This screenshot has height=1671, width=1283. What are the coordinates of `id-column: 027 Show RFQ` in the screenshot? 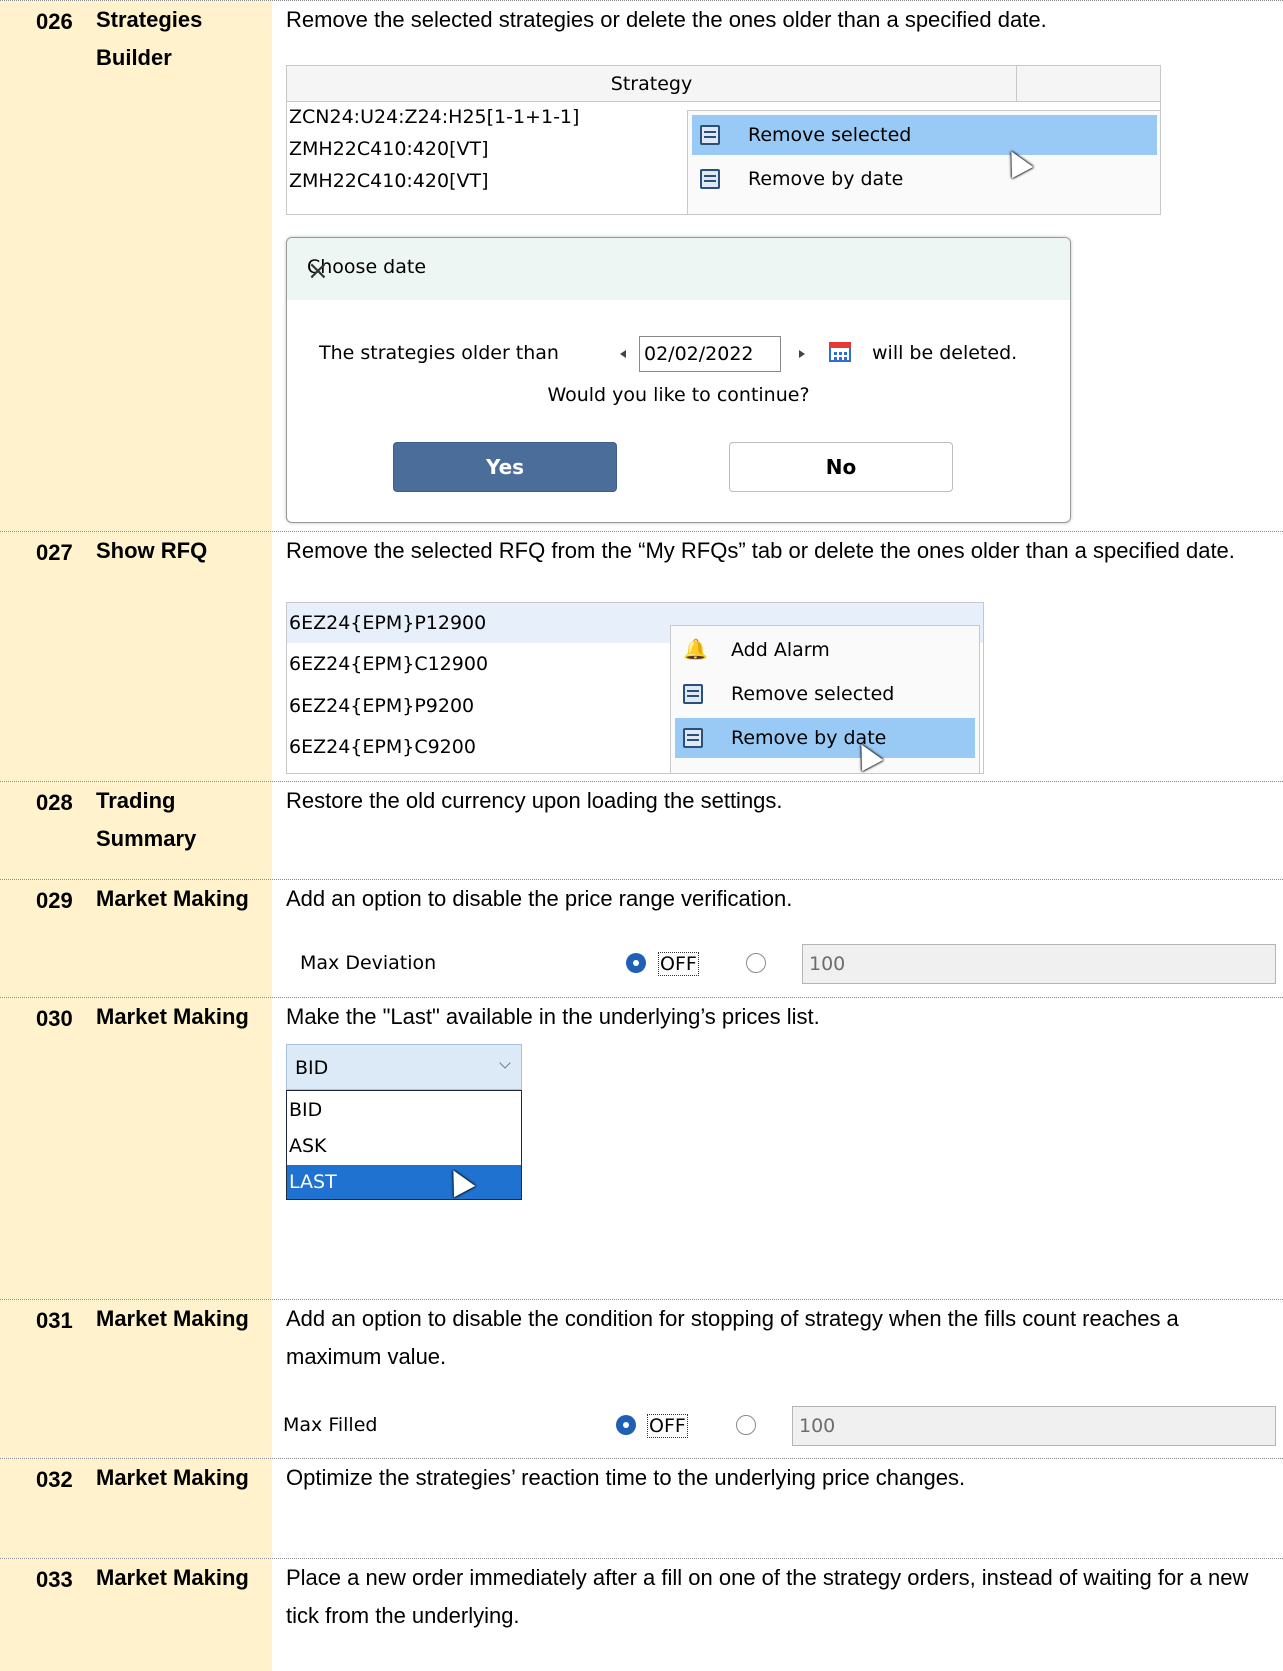 It's located at (136, 656).